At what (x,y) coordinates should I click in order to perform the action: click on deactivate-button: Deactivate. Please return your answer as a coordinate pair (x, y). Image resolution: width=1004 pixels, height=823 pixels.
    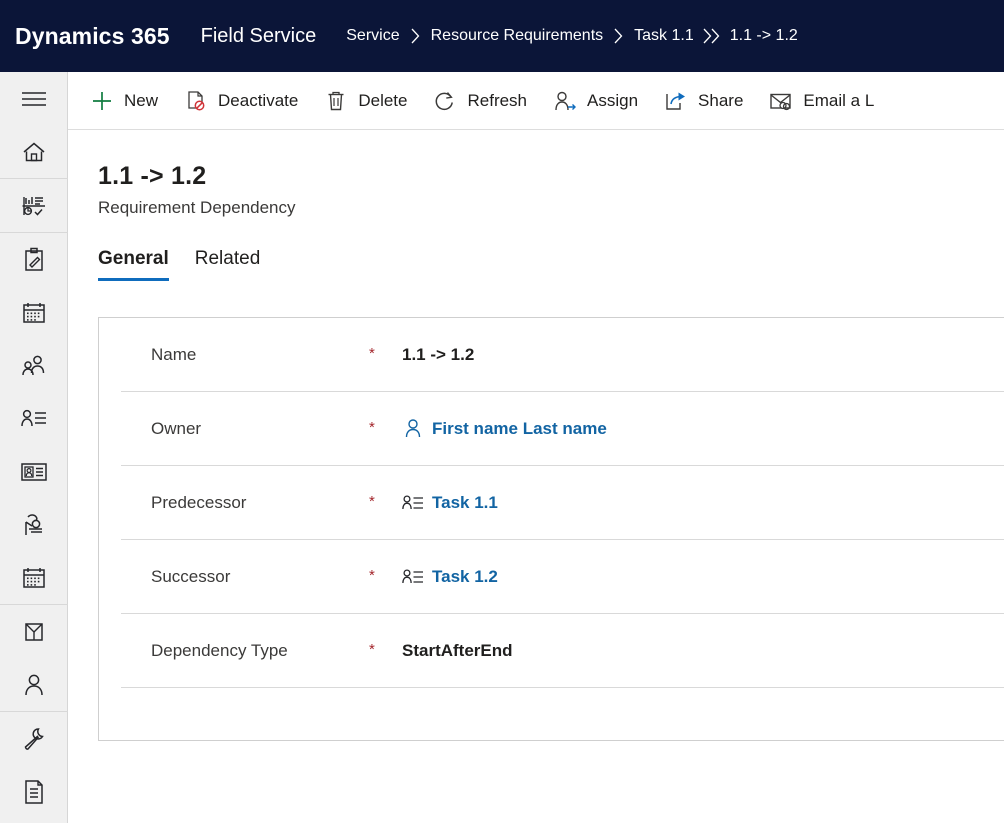
    Looking at the image, I should click on (241, 101).